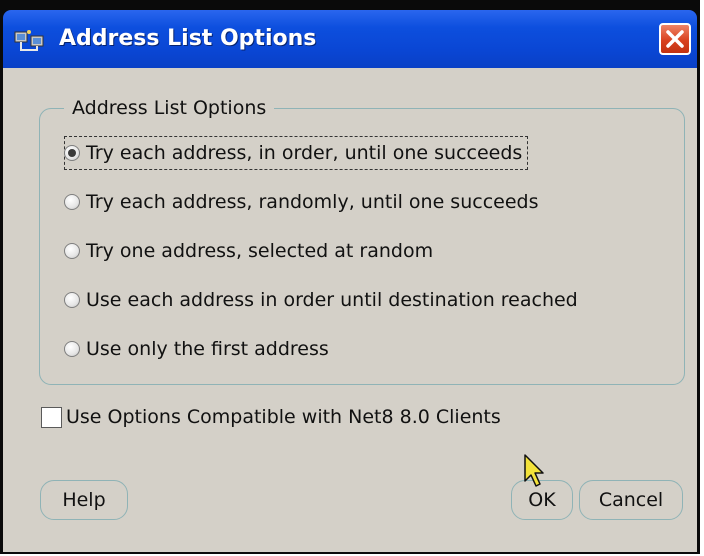 Image resolution: width=704 pixels, height=556 pixels. Describe the element at coordinates (84, 500) in the screenshot. I see `help-button: Help` at that location.